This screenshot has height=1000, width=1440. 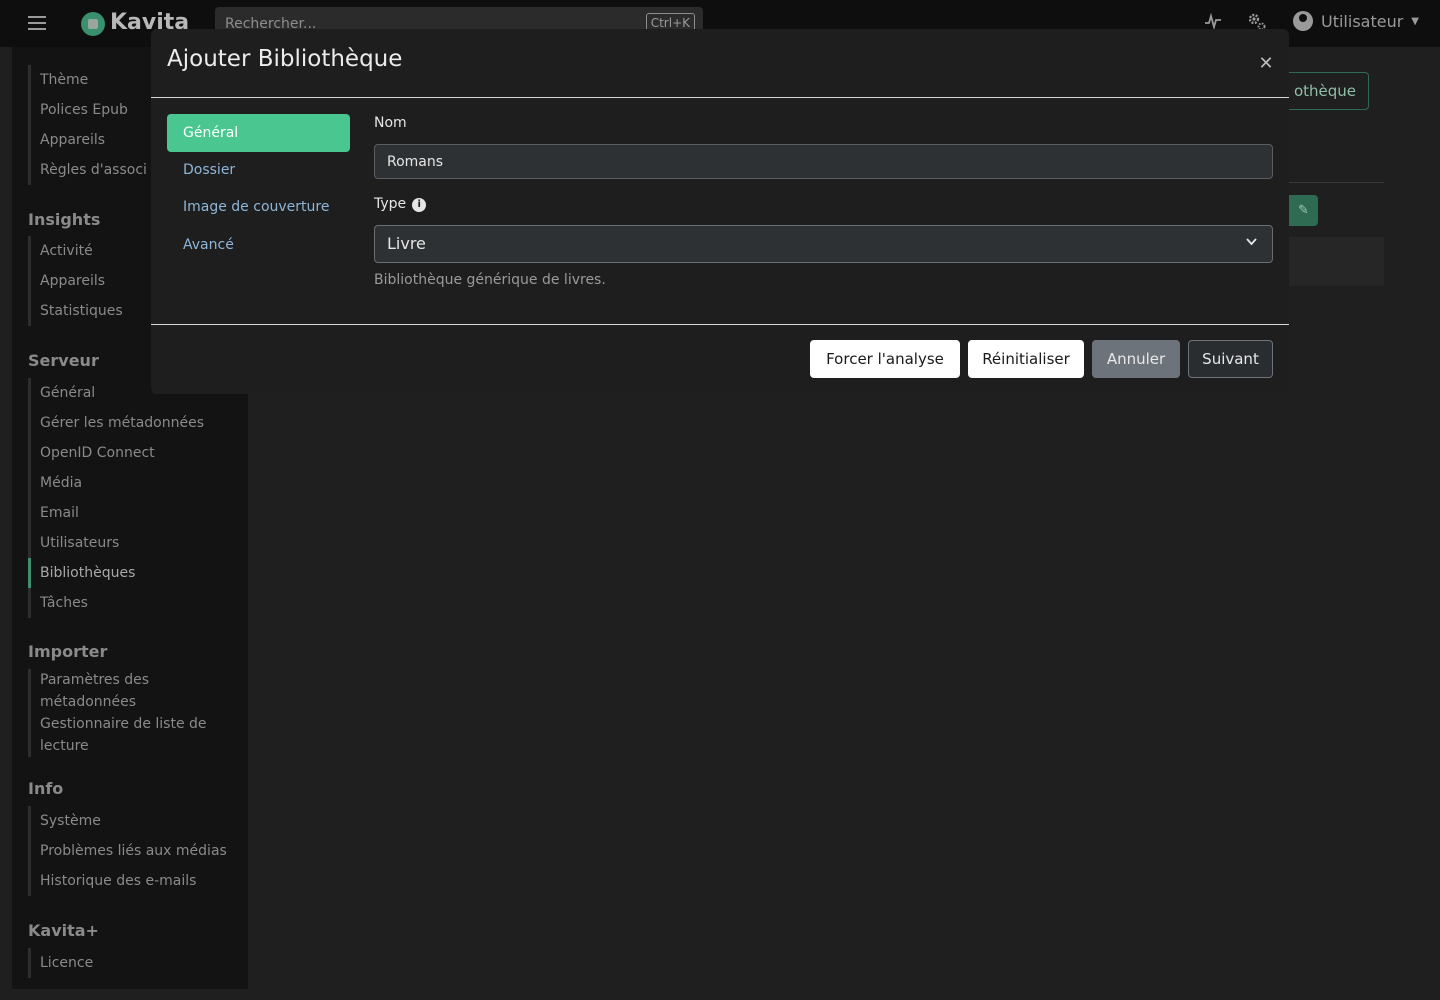 I want to click on sidebar-item-email: Email, so click(x=117, y=513).